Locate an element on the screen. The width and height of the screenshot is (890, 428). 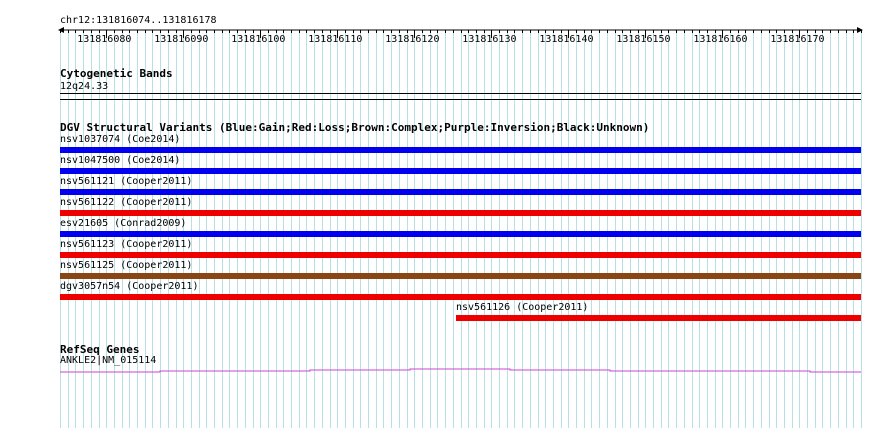
variant-label: nsv561123 (Cooper2011) is located at coordinates (126, 245).